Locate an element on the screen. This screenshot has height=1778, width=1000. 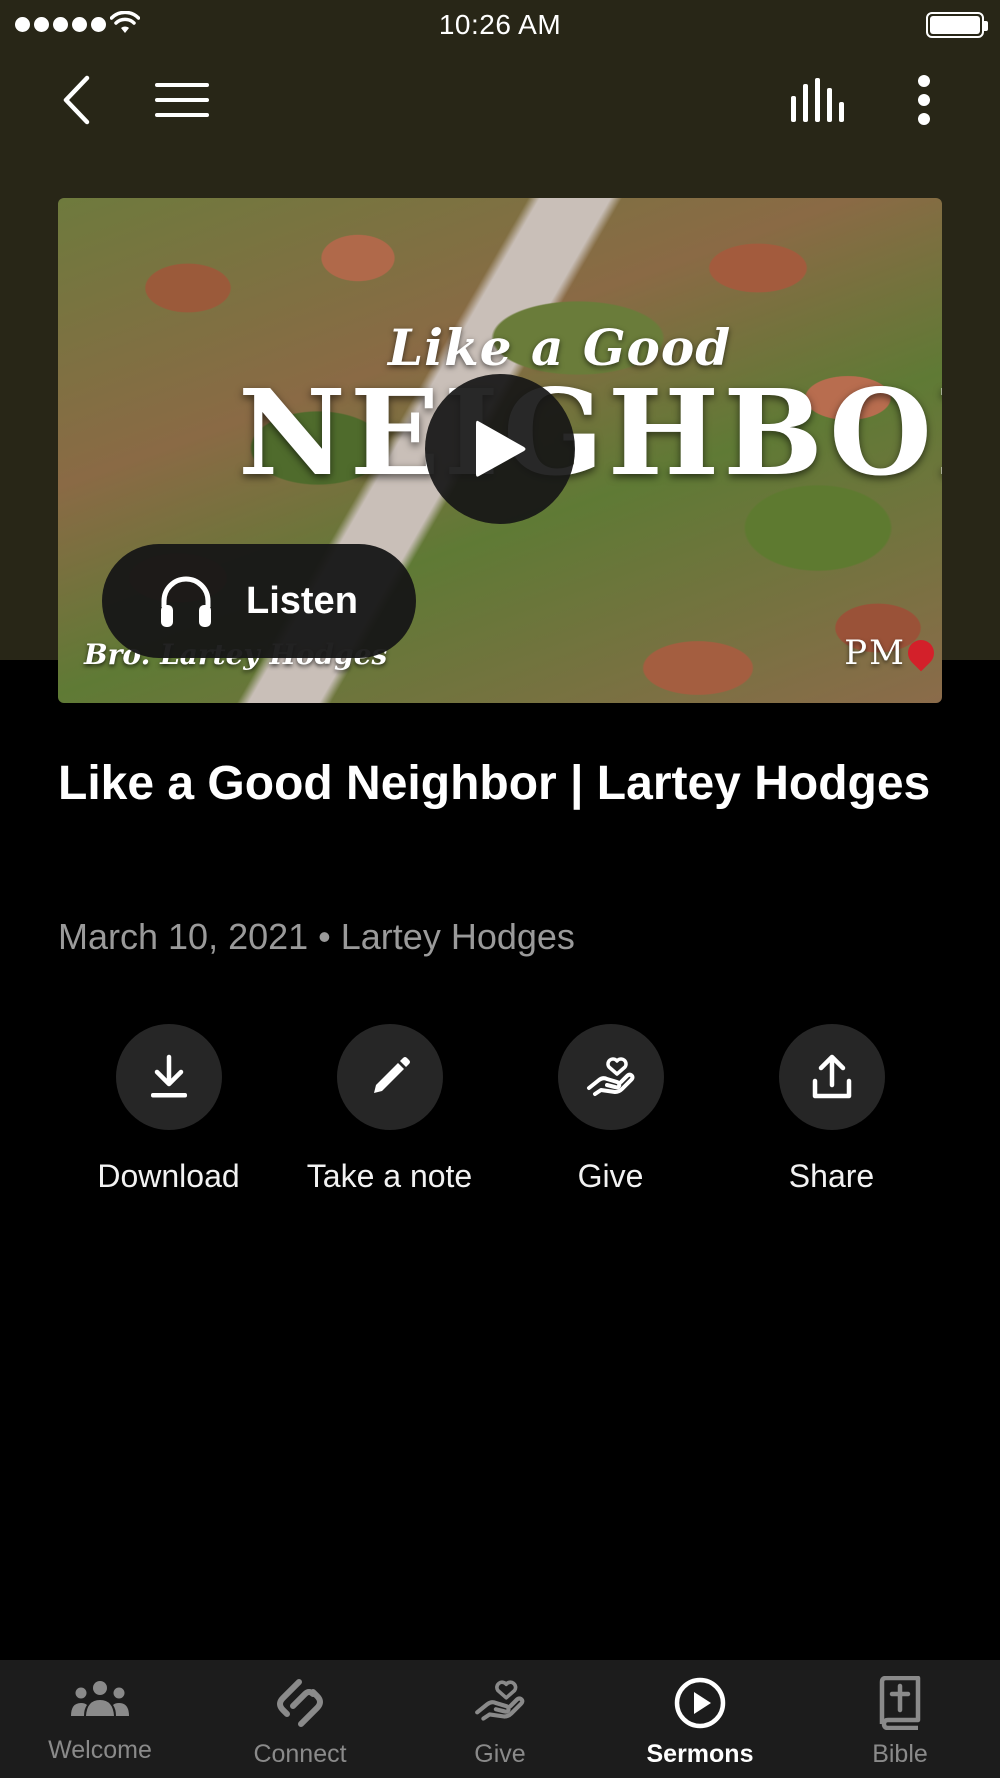
audio-bars-icon is located at coordinates (817, 100).